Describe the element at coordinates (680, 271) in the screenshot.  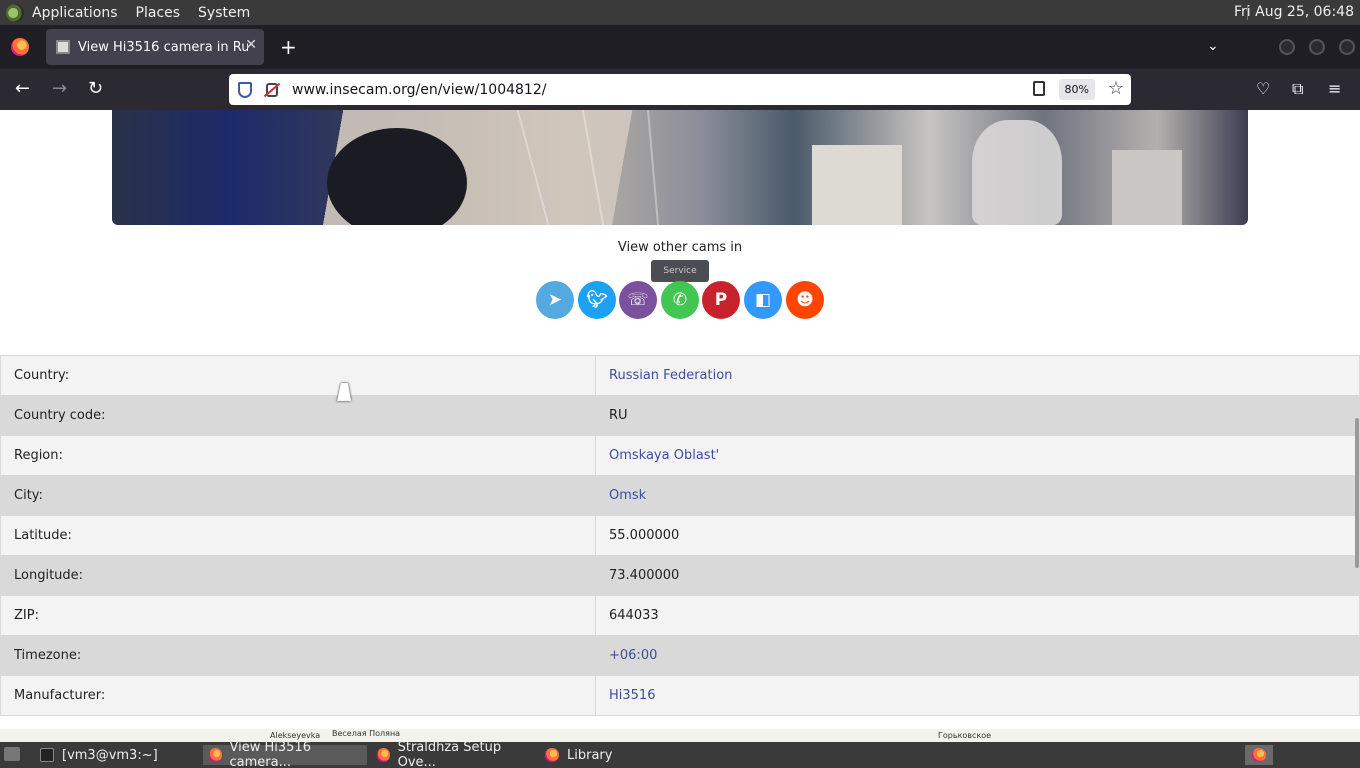
I see `service-tooltip: Service` at that location.